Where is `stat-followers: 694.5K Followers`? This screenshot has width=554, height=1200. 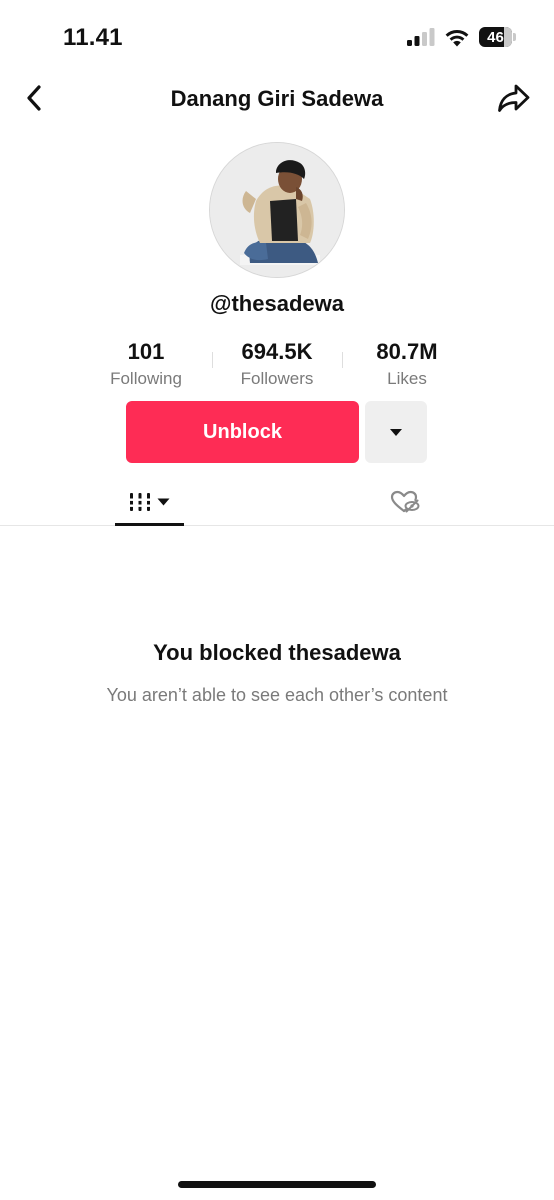 stat-followers: 694.5K Followers is located at coordinates (277, 363).